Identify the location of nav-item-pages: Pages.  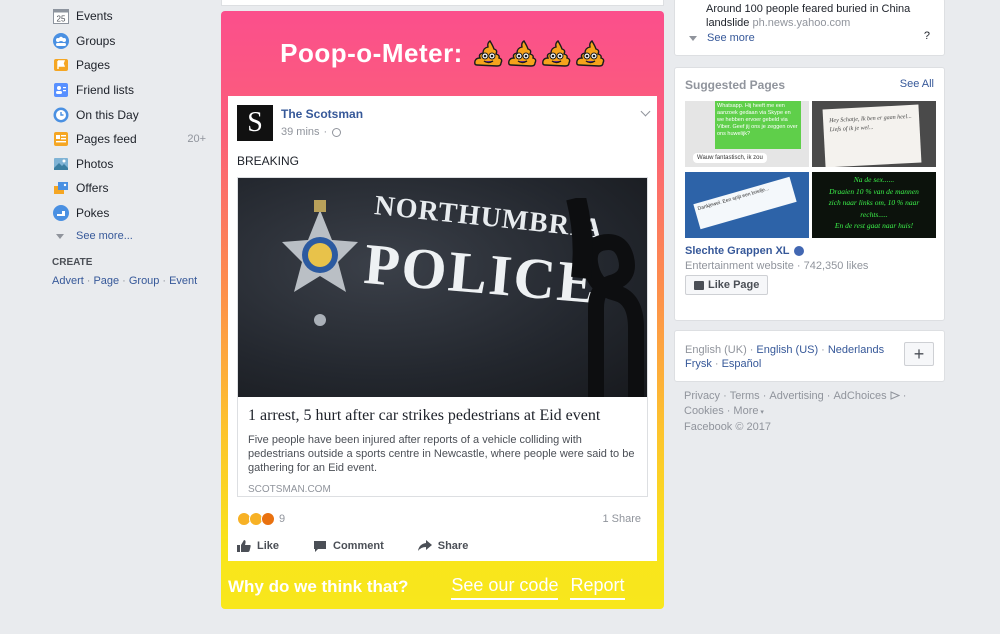
(132, 65).